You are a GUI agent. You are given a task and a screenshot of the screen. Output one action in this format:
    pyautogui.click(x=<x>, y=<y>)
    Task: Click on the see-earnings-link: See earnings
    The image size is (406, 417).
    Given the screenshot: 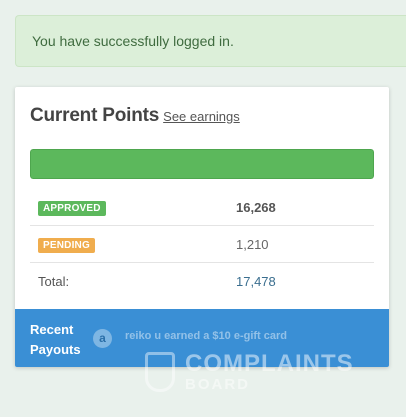 What is the action you would take?
    pyautogui.click(x=201, y=116)
    